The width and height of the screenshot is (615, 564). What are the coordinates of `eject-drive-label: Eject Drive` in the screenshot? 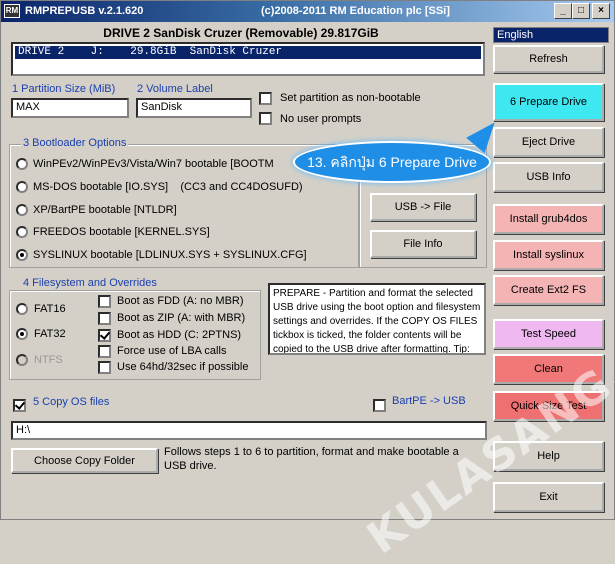 It's located at (548, 142).